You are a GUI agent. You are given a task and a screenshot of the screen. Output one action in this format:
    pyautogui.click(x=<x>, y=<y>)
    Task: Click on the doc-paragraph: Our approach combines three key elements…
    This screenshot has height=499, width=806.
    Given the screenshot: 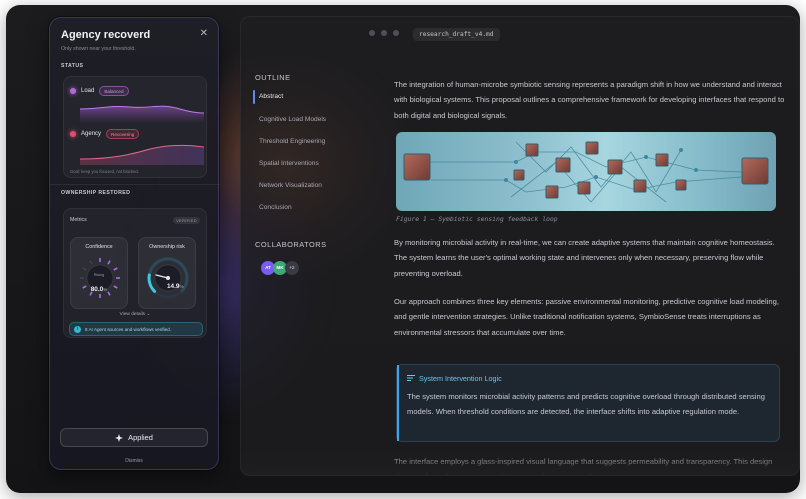 What is the action you would take?
    pyautogui.click(x=586, y=317)
    